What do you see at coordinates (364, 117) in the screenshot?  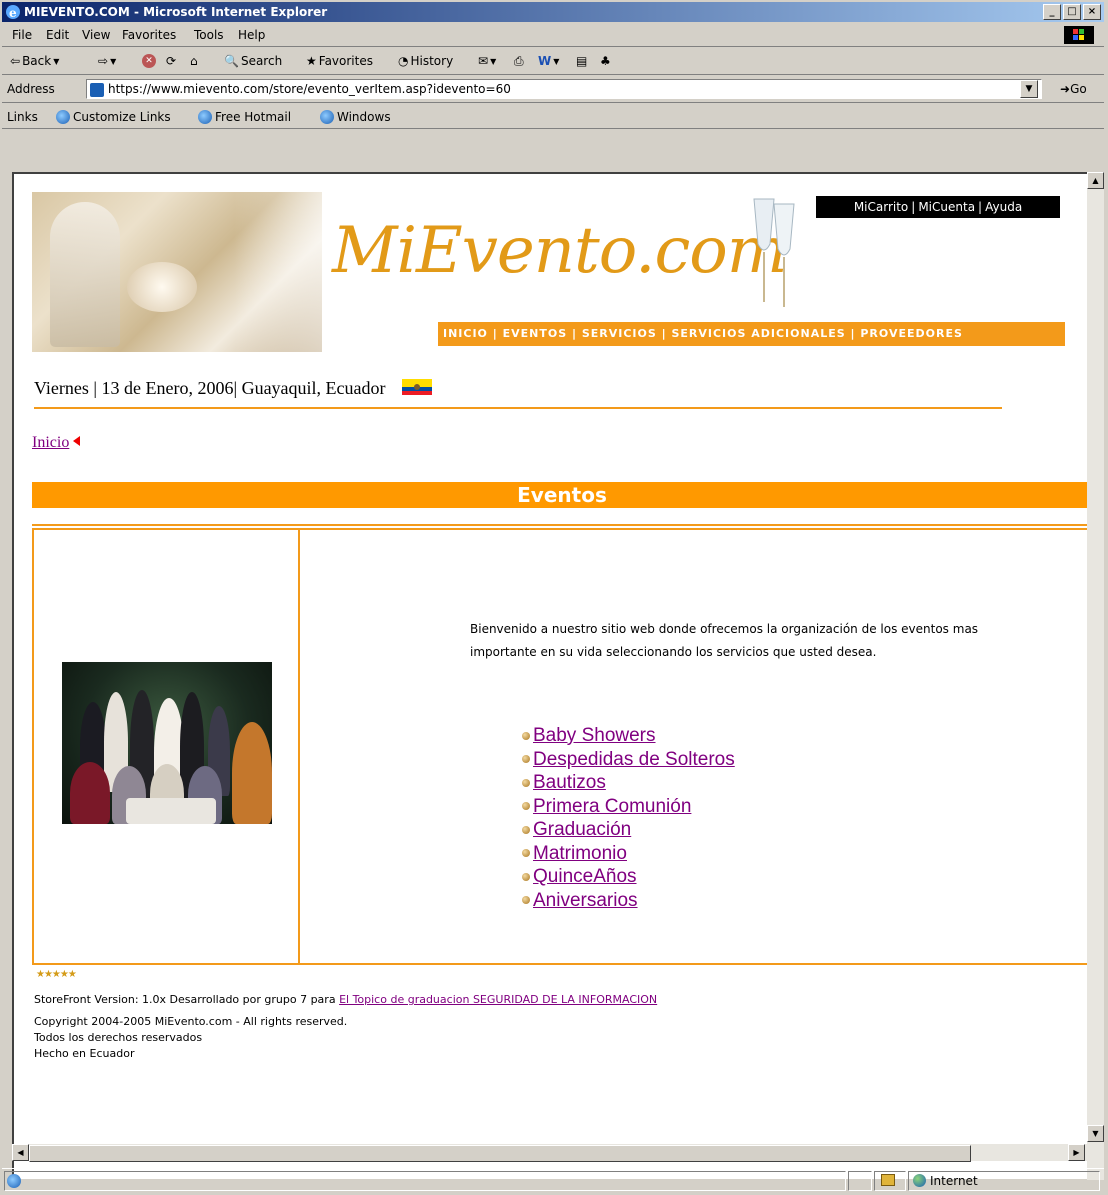 I see `link-windows-label: Windows` at bounding box center [364, 117].